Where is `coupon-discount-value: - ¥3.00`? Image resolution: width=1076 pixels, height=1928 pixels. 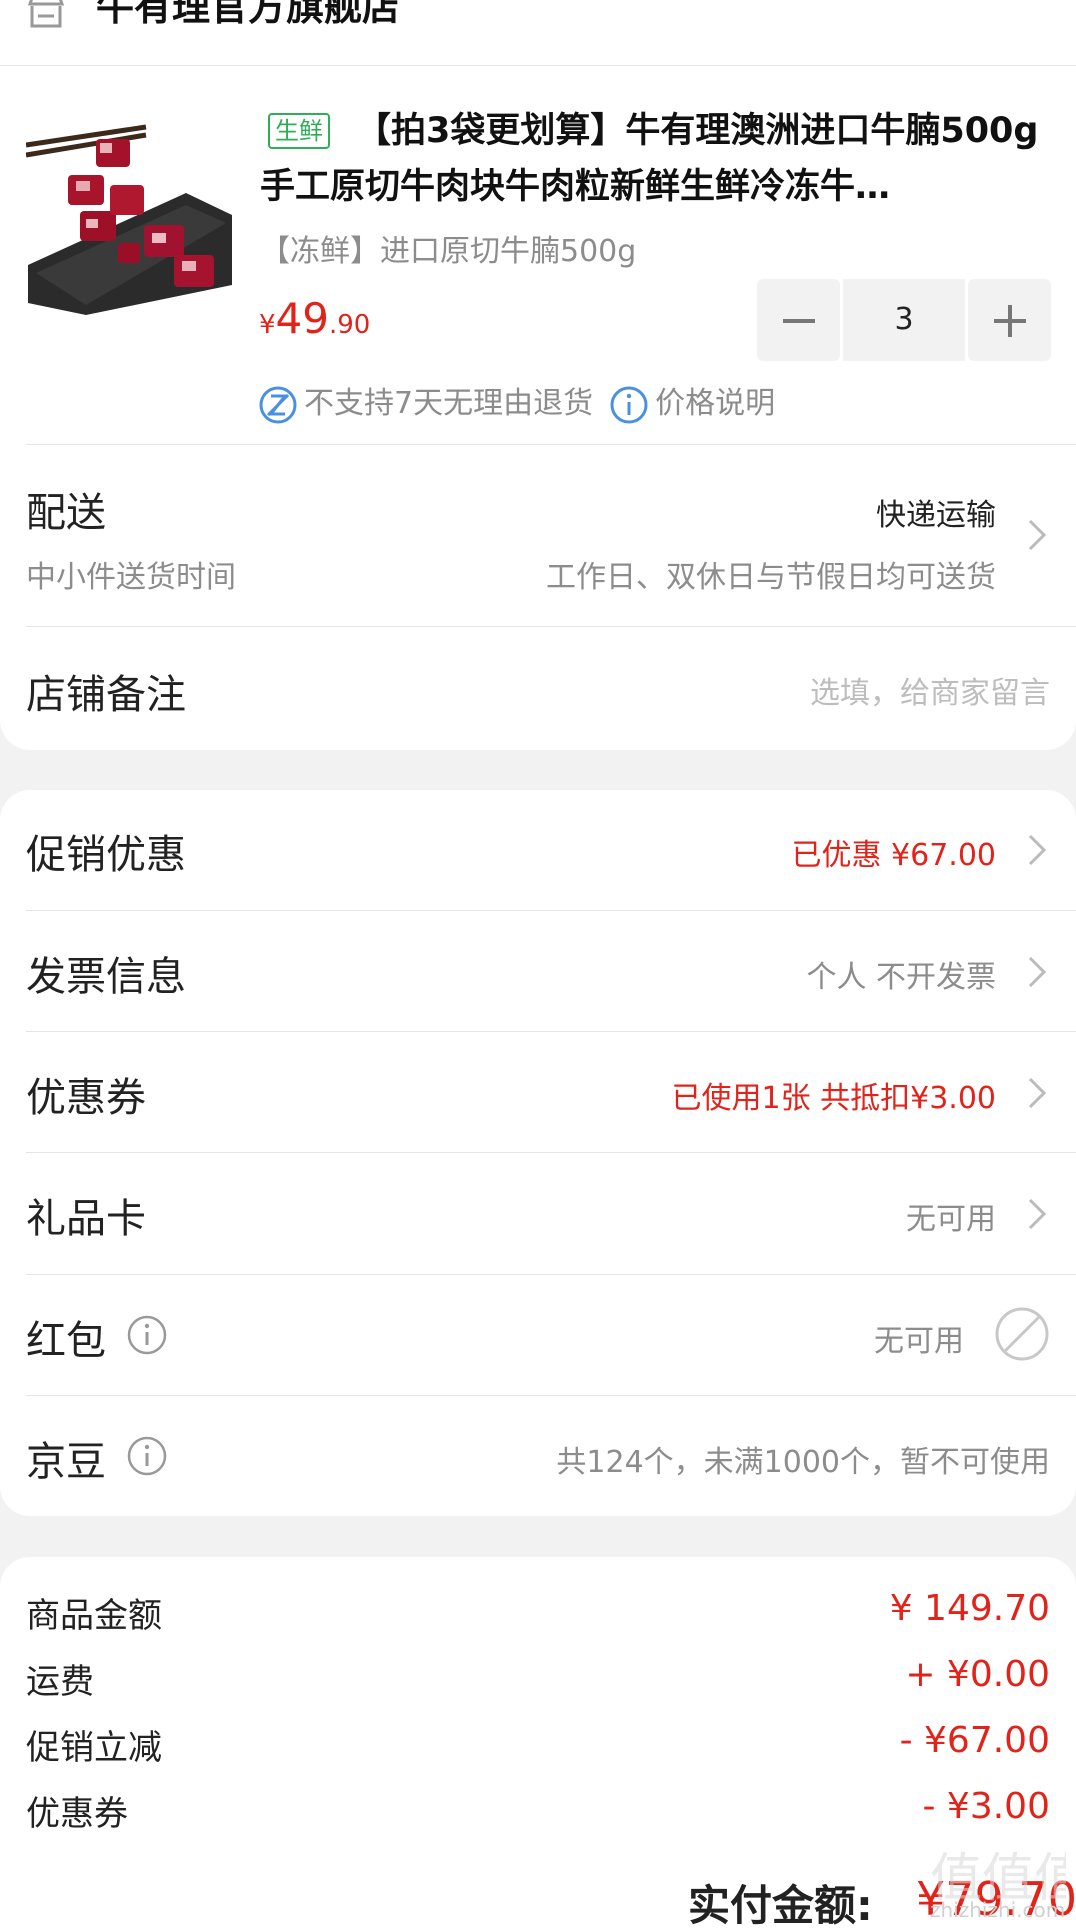 coupon-discount-value: - ¥3.00 is located at coordinates (986, 1806).